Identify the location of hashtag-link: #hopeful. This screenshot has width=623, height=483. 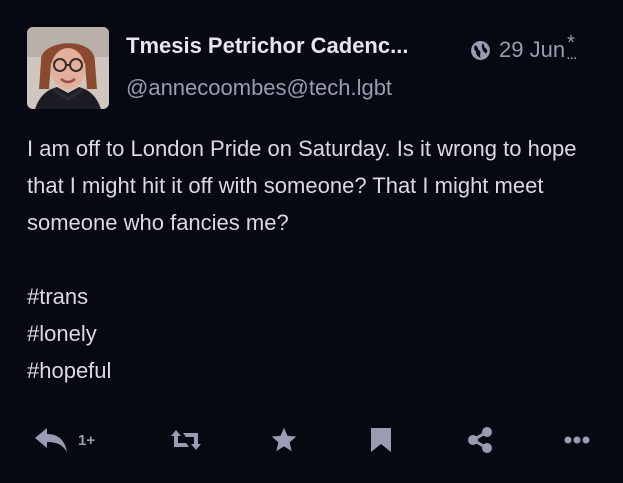
(317, 370).